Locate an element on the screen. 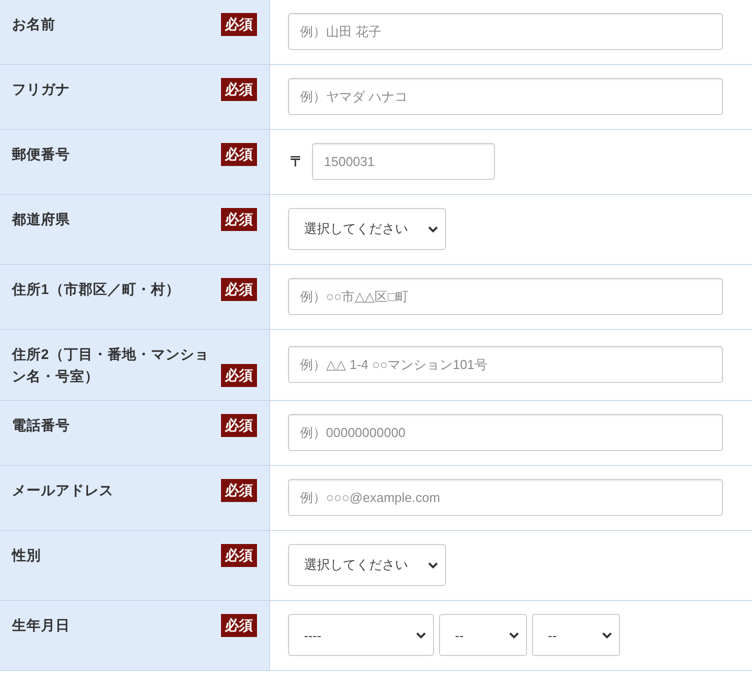 The image size is (752, 675). postal-mark: 〒 is located at coordinates (297, 161).